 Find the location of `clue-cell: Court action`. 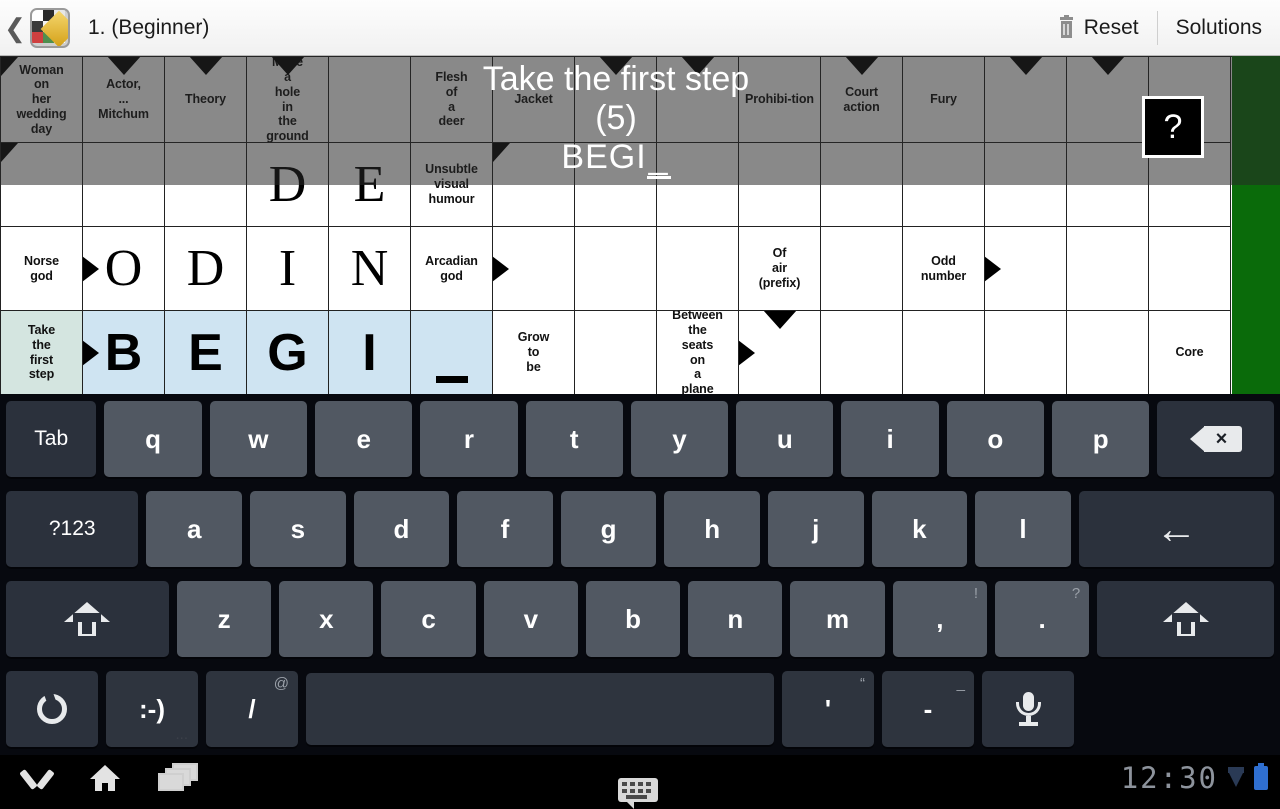

clue-cell: Court action is located at coordinates (862, 100).